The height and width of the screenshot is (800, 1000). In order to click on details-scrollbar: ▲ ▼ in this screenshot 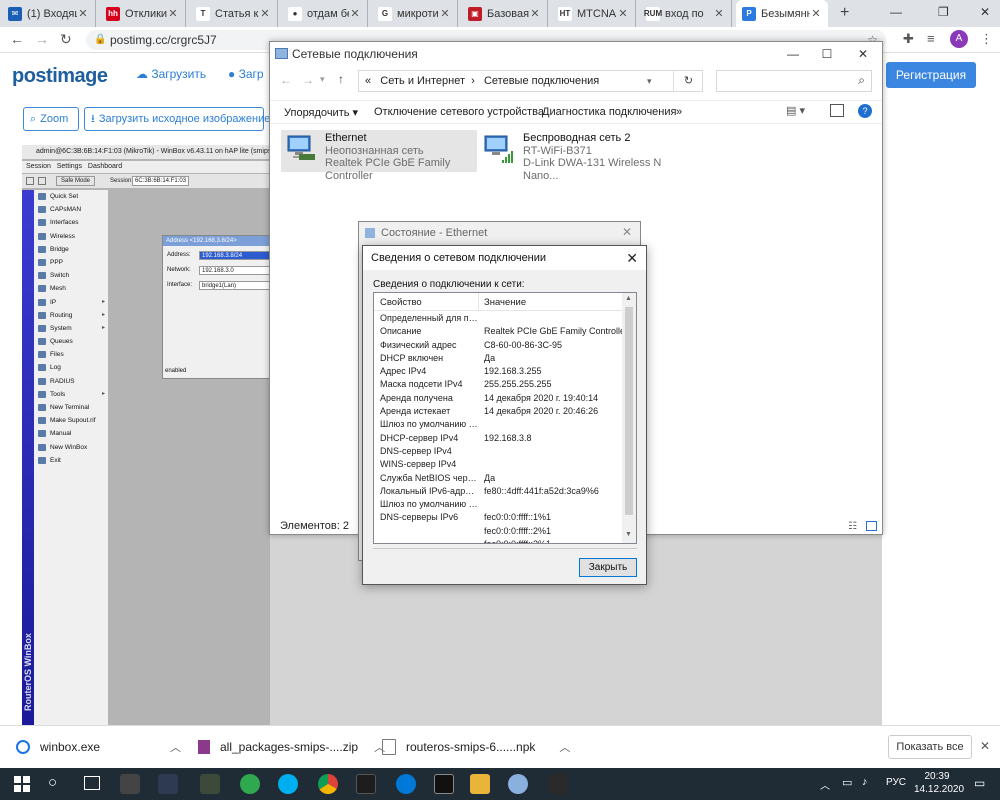, I will do `click(629, 418)`.